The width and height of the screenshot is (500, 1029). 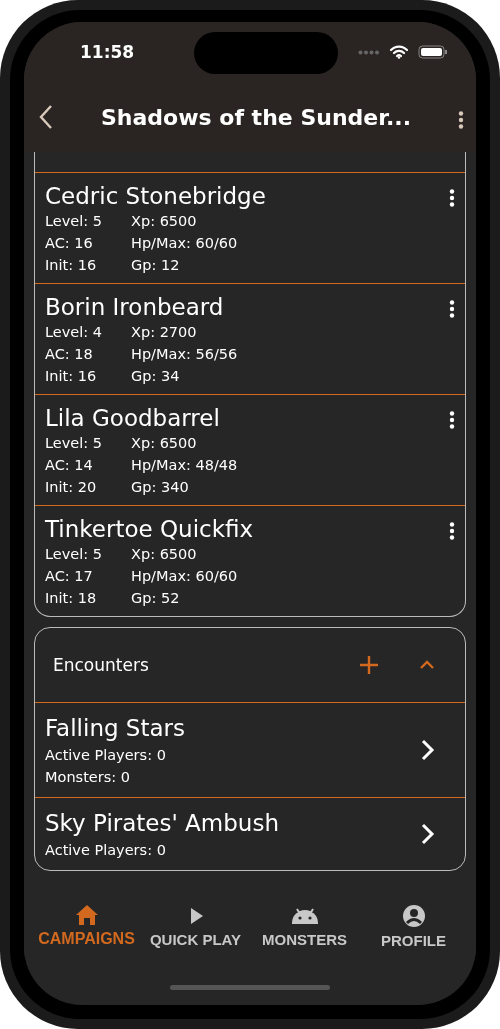 I want to click on home-icon, so click(x=86, y=915).